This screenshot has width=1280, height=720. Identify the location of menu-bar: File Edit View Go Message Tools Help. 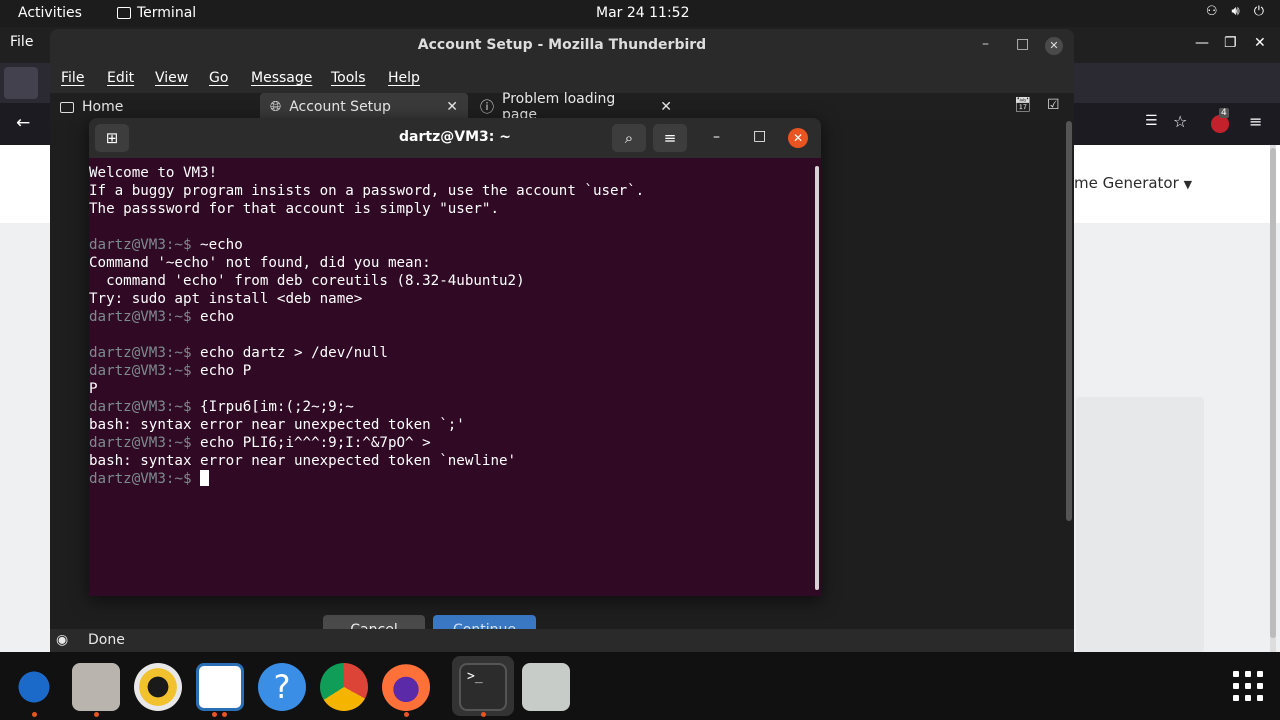
(562, 78).